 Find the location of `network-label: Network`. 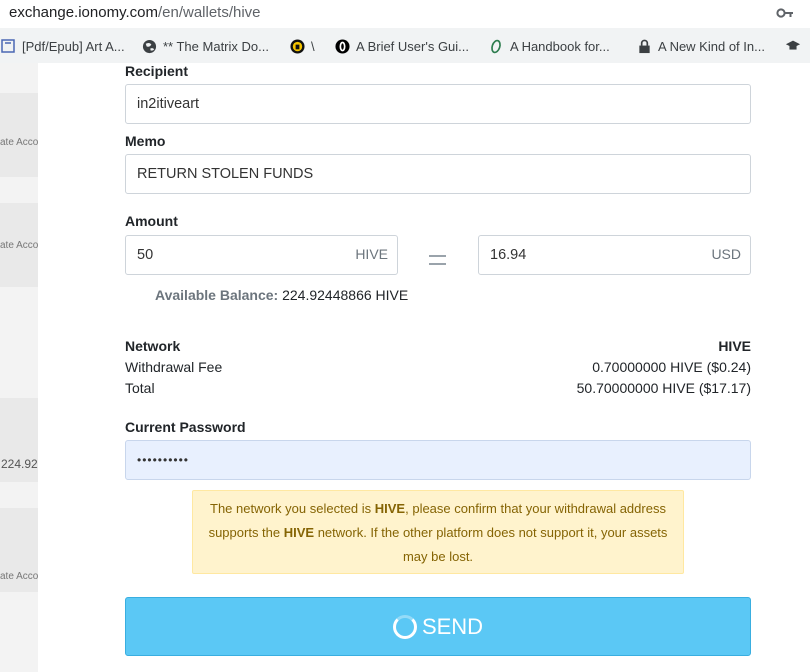

network-label: Network is located at coordinates (153, 346).